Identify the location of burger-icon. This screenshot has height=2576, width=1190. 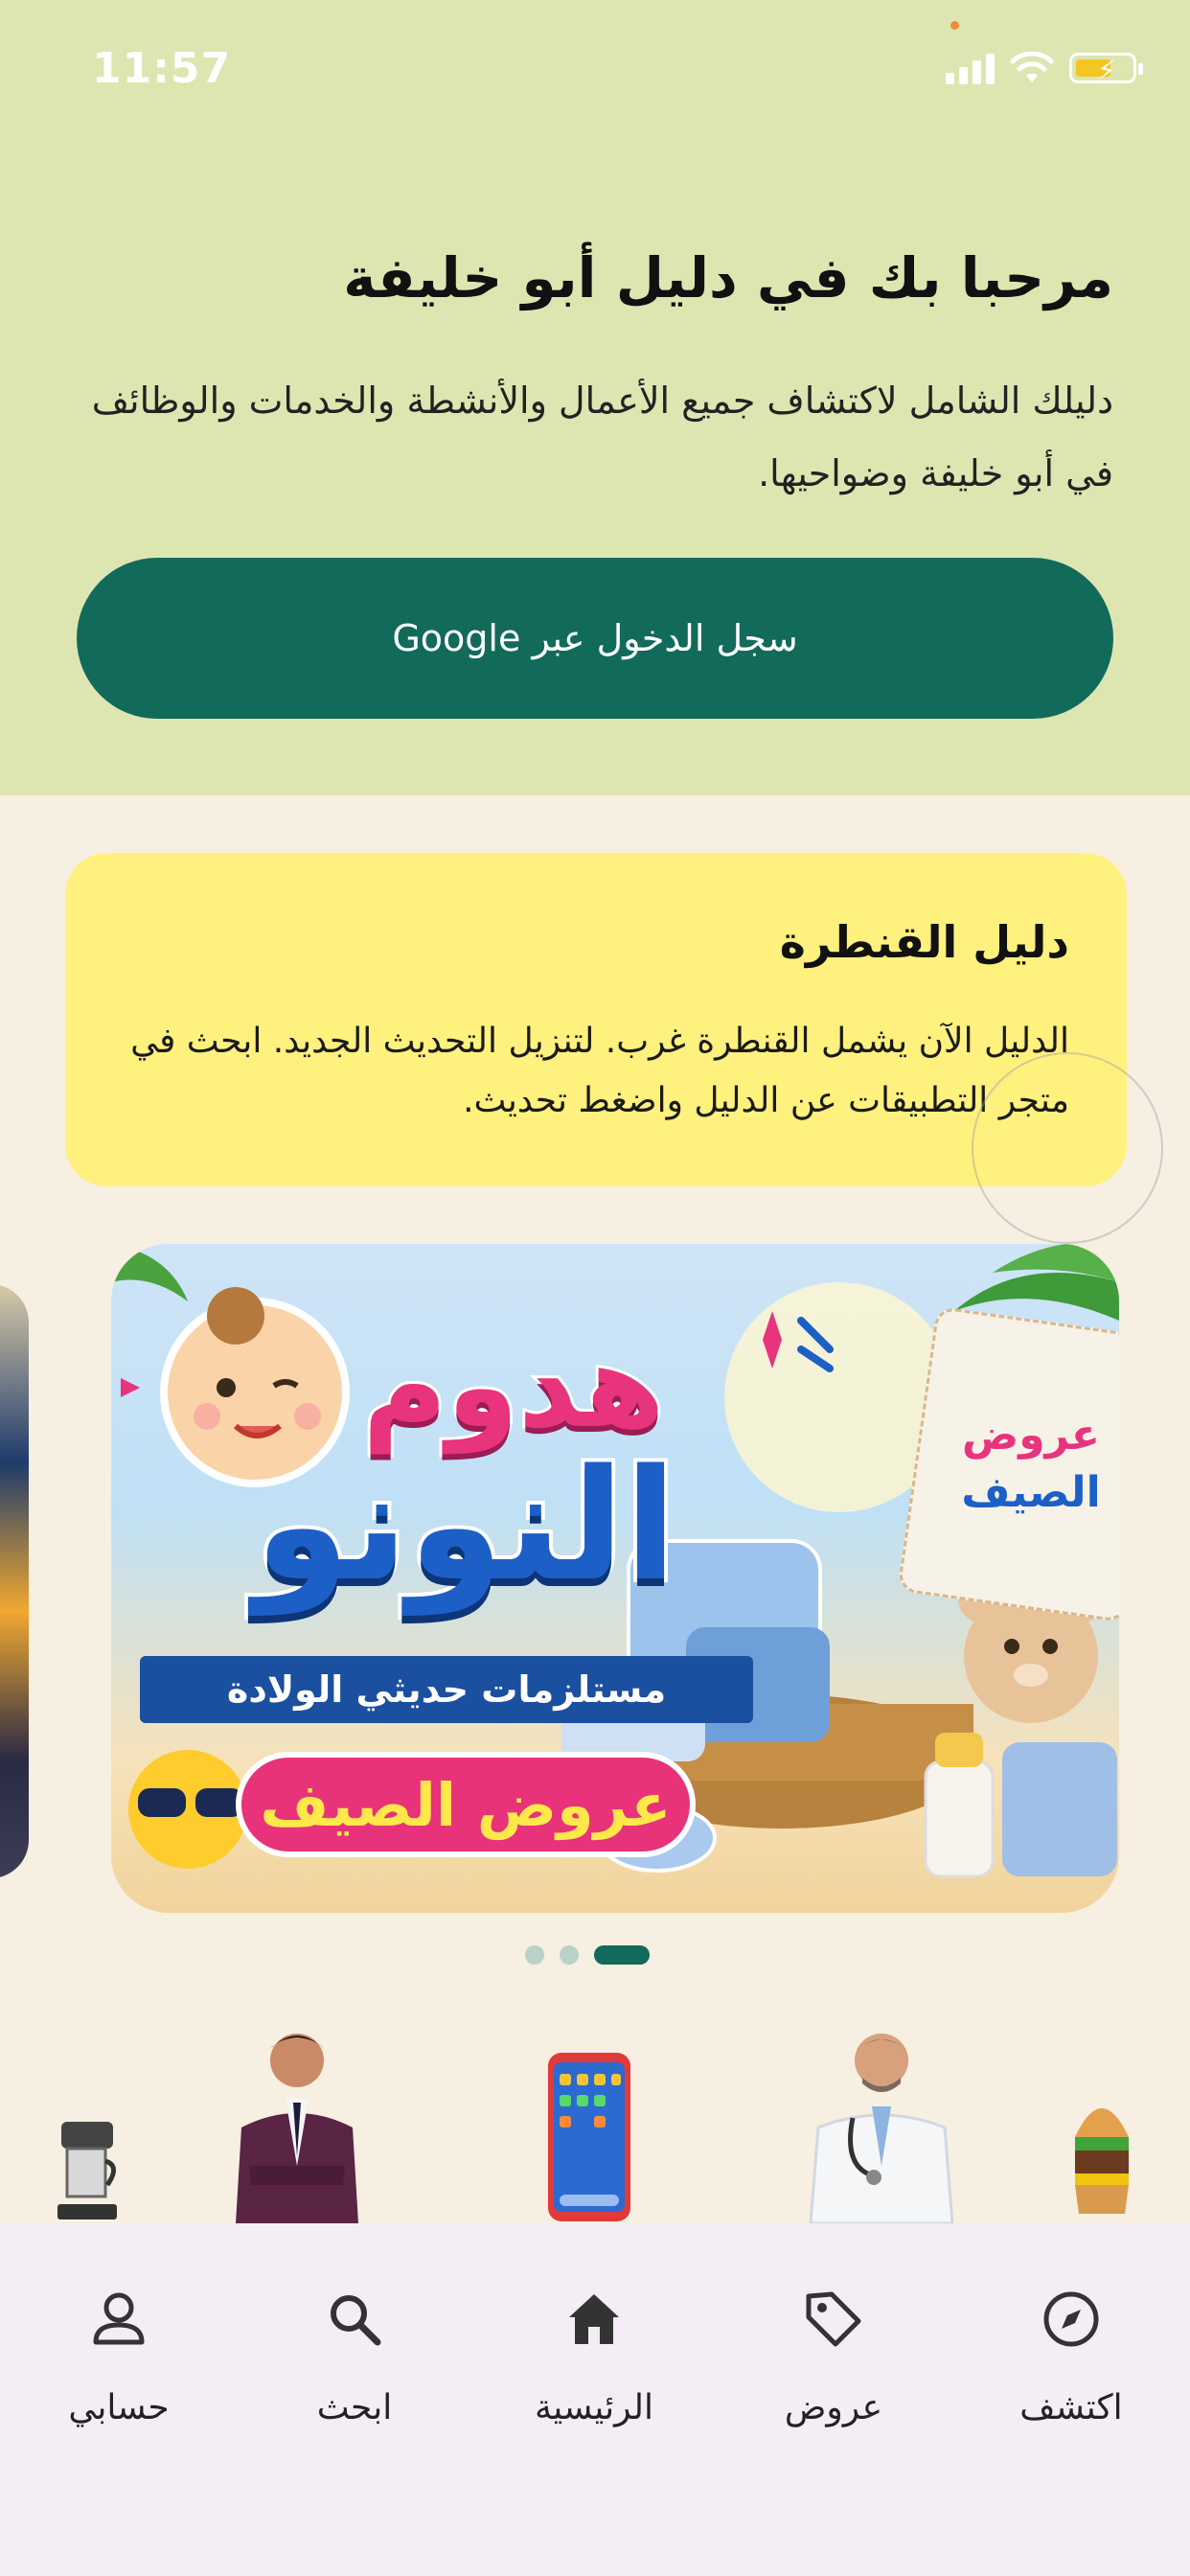
(1102, 2151).